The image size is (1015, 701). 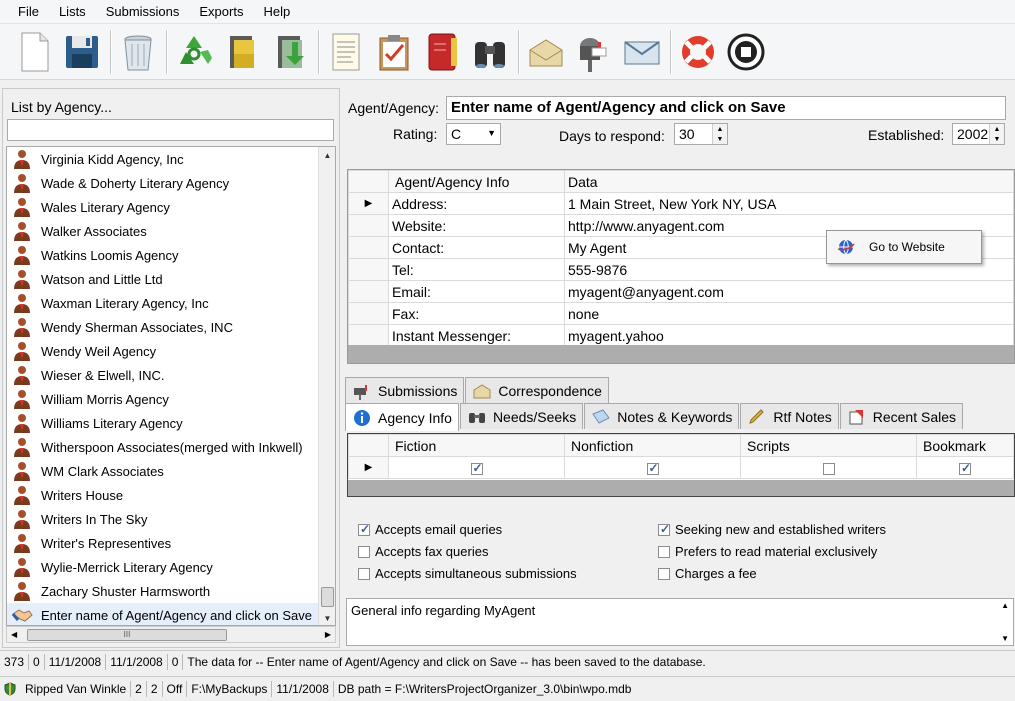 I want to click on column-header: Scripts, so click(x=828, y=445).